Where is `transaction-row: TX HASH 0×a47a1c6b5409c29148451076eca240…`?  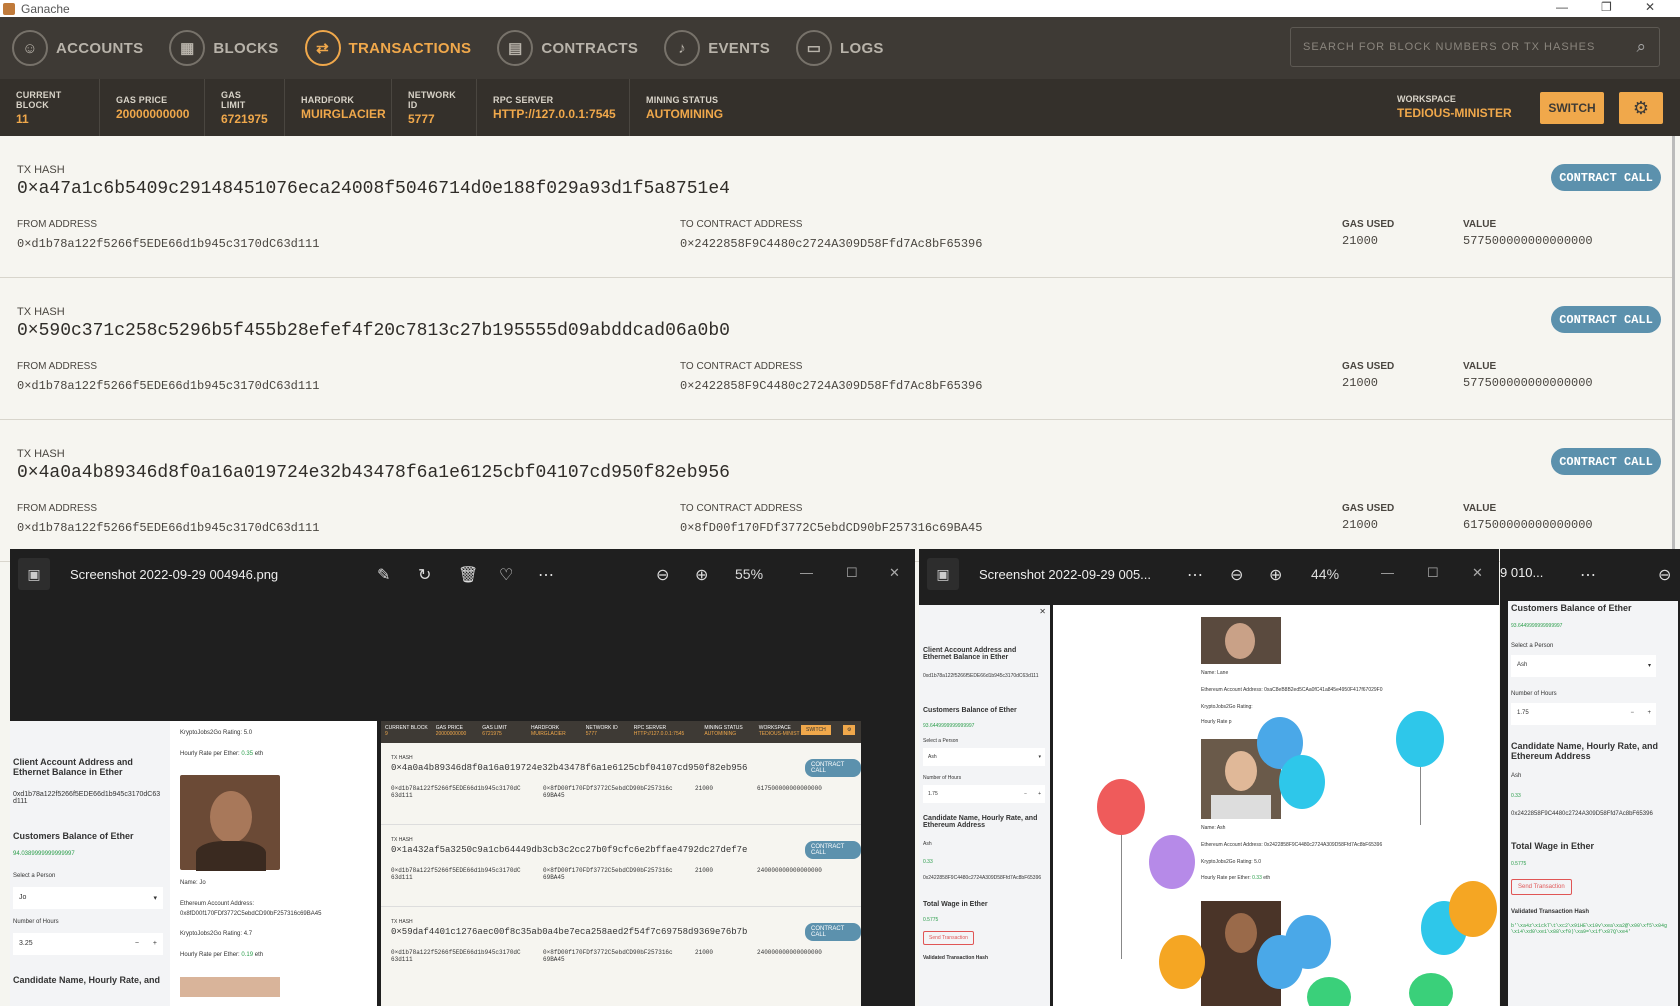 transaction-row: TX HASH 0×a47a1c6b5409c29148451076eca240… is located at coordinates (836, 207).